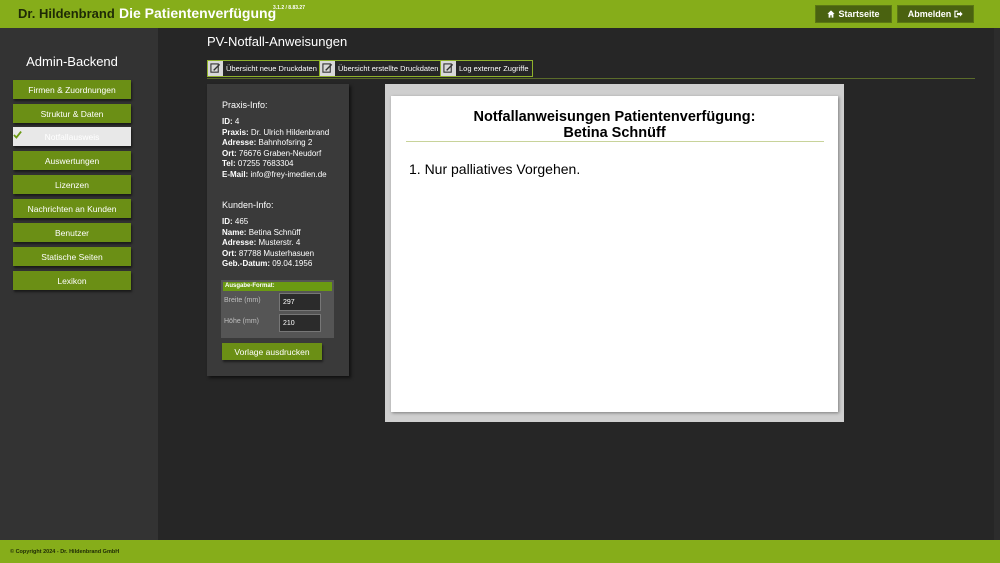  Describe the element at coordinates (277, 309) in the screenshot. I see `output-format-box: Ausgabe-Format: Breite (mm) Höhe (mm)` at that location.